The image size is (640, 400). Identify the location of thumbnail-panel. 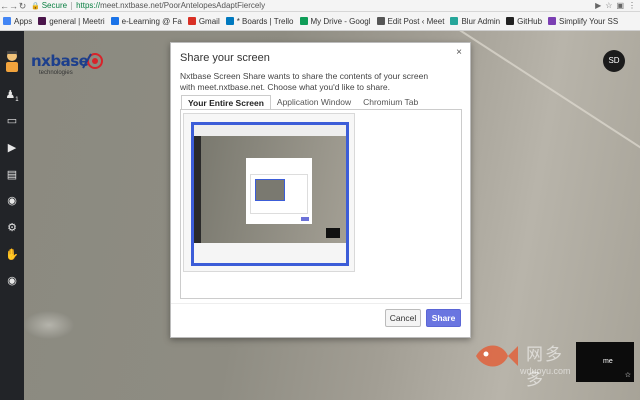
(279, 194).